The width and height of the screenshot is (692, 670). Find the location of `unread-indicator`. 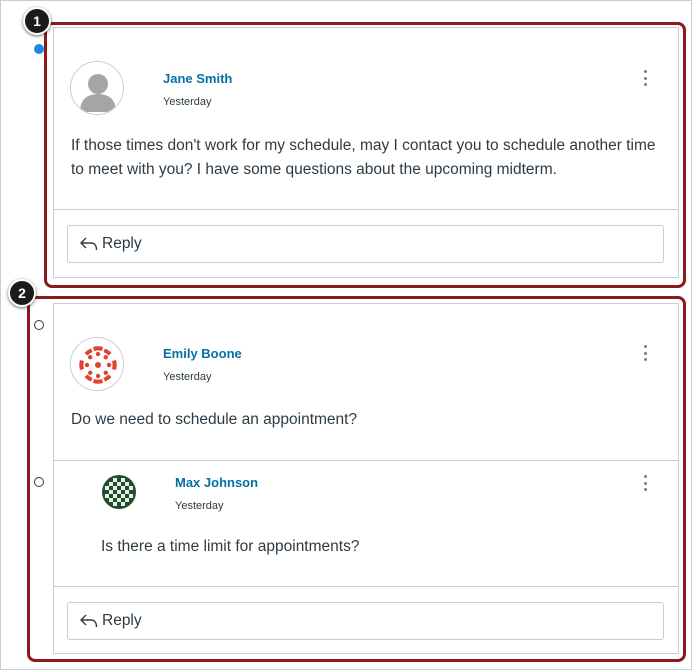

unread-indicator is located at coordinates (39, 49).